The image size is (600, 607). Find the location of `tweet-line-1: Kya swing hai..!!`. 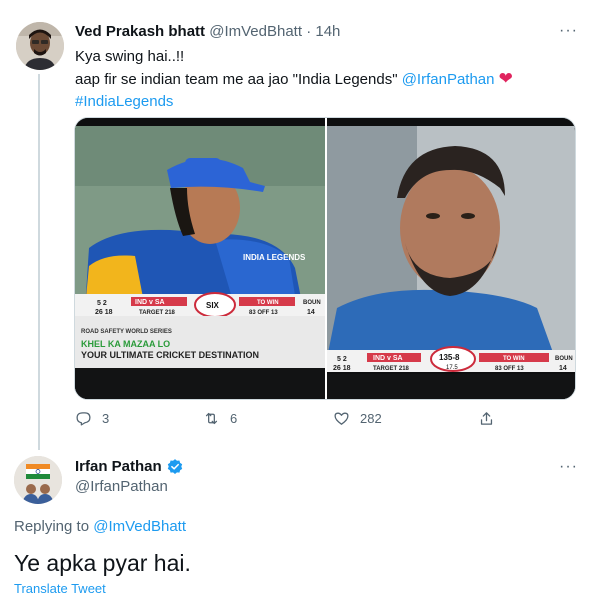

tweet-line-1: Kya swing hai..!! is located at coordinates (130, 56).